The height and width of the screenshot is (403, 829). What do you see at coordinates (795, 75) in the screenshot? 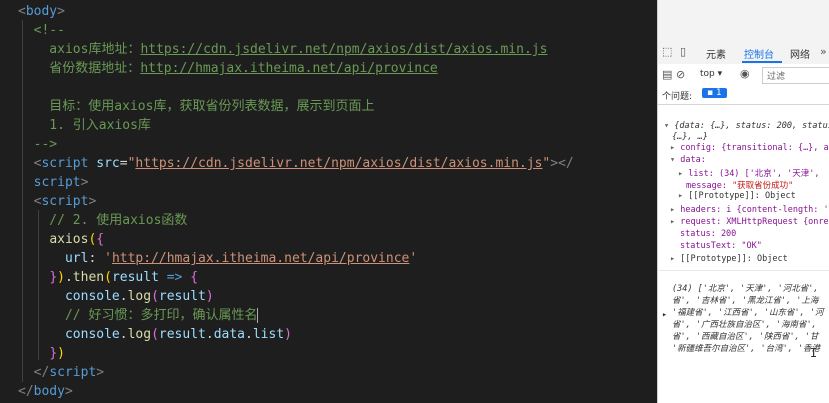
I see `filter-input: 过滤` at bounding box center [795, 75].